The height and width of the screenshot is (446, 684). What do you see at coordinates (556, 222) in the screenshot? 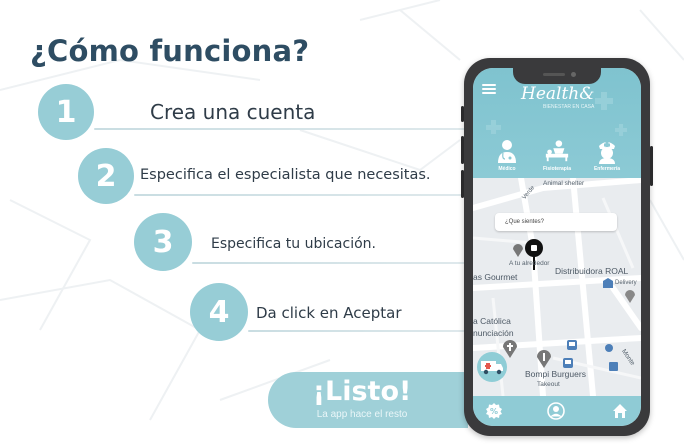
I see `symptom-search-input: ¿Que sientes?` at bounding box center [556, 222].